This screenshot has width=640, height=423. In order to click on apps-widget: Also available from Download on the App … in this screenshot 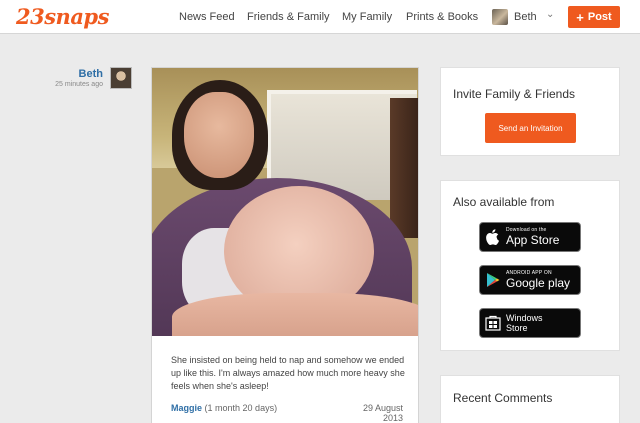, I will do `click(530, 265)`.